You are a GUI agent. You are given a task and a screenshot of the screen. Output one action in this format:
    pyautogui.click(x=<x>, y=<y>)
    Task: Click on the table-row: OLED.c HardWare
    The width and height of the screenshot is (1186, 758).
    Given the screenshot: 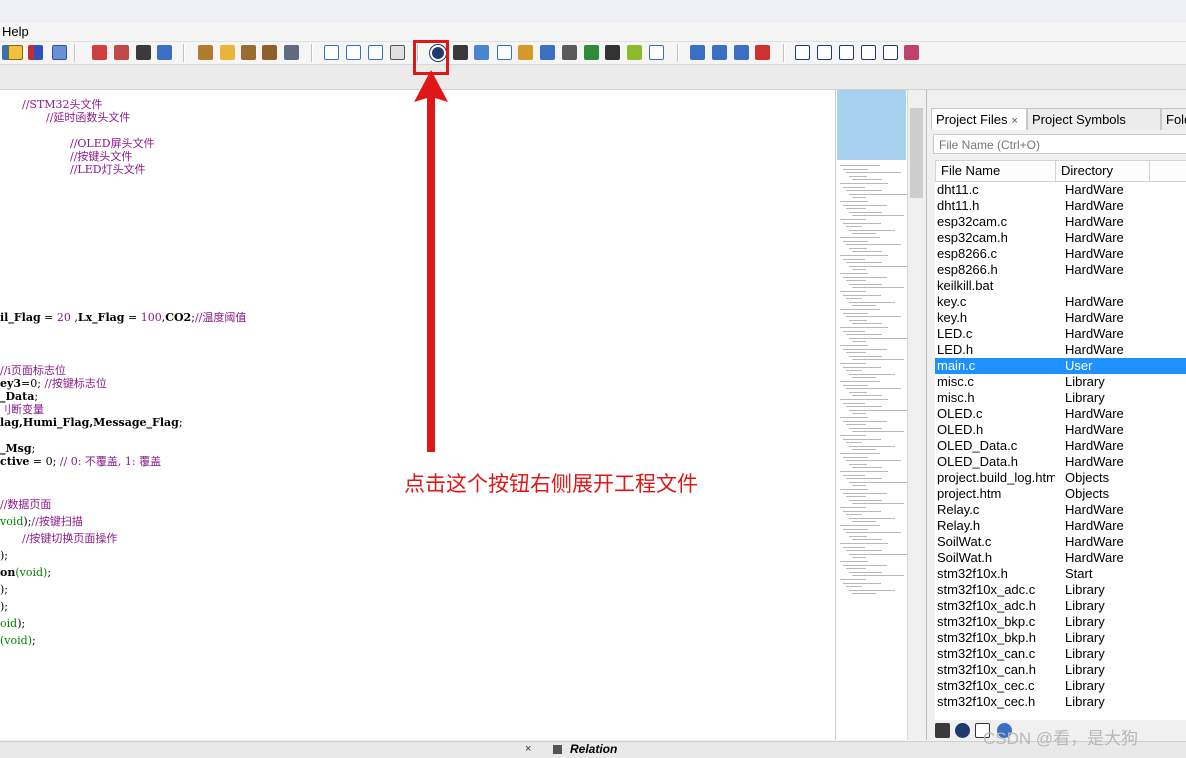 What is the action you would take?
    pyautogui.click(x=1060, y=414)
    